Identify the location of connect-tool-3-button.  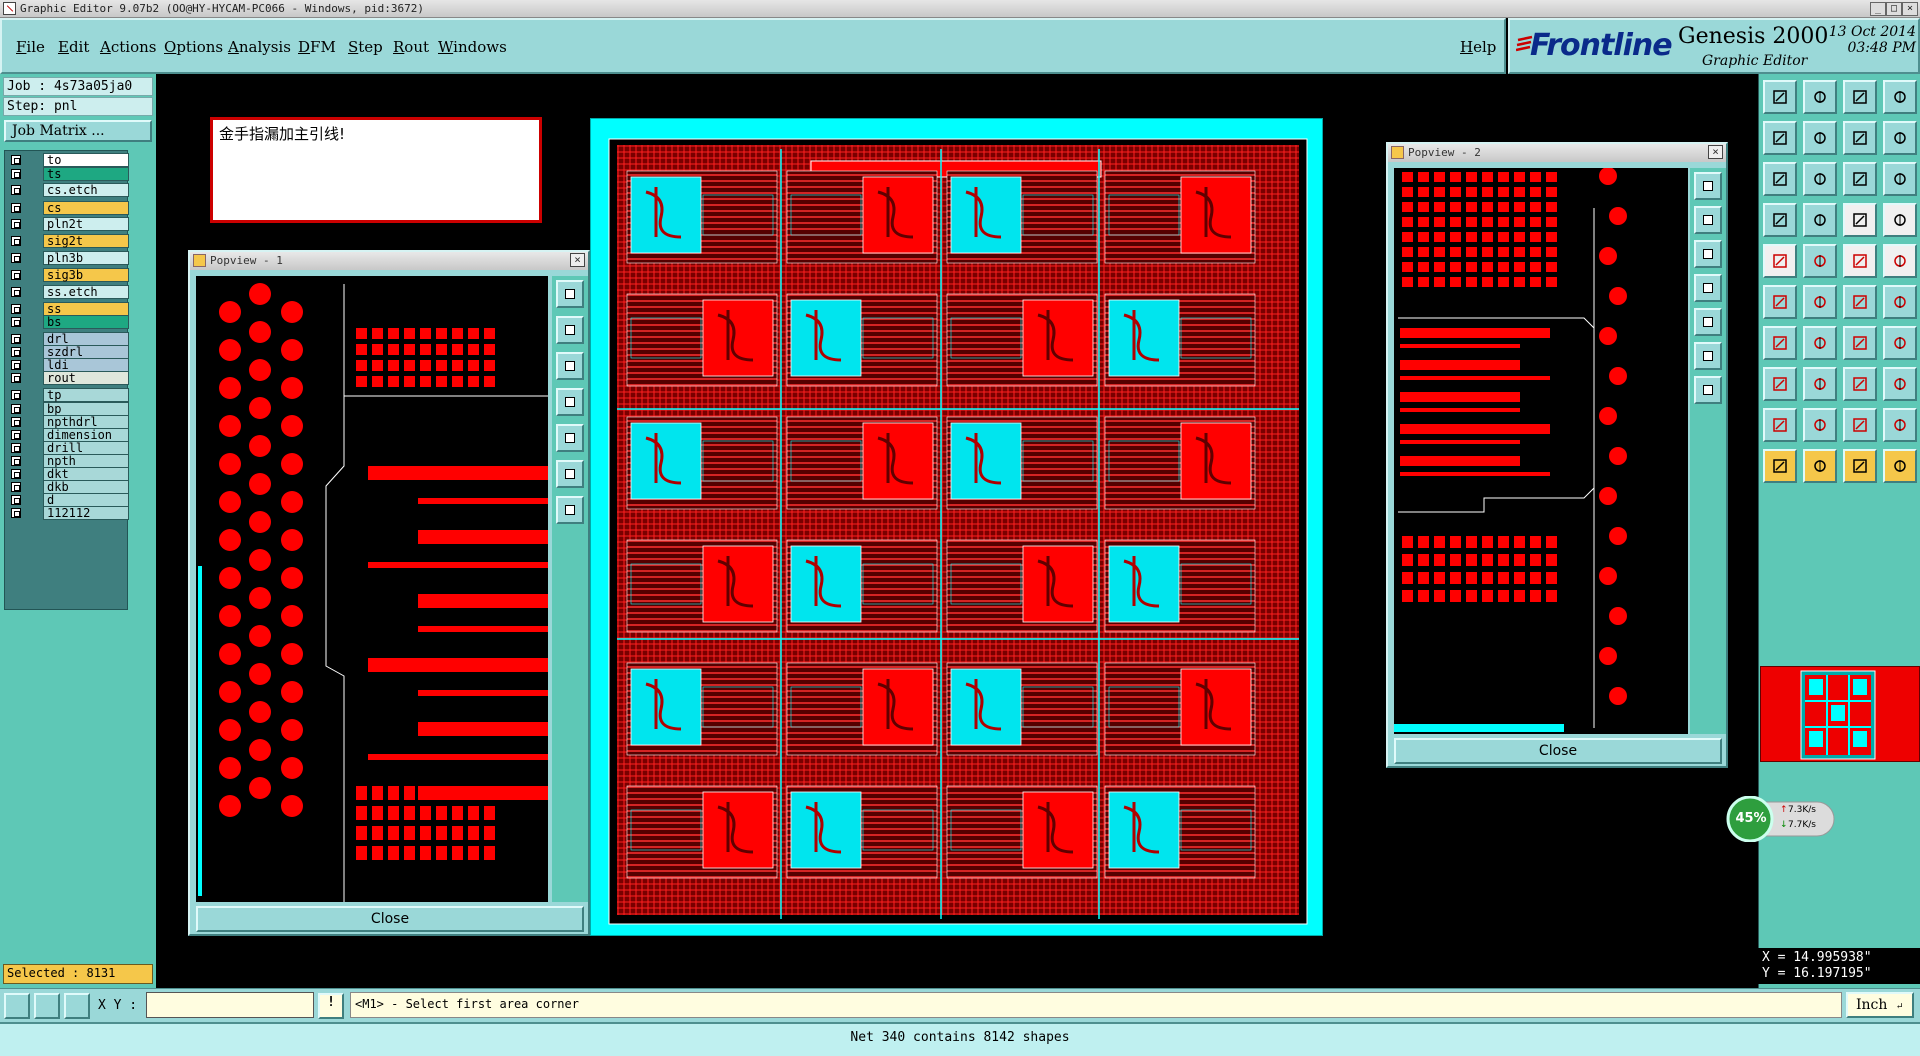
(1860, 343).